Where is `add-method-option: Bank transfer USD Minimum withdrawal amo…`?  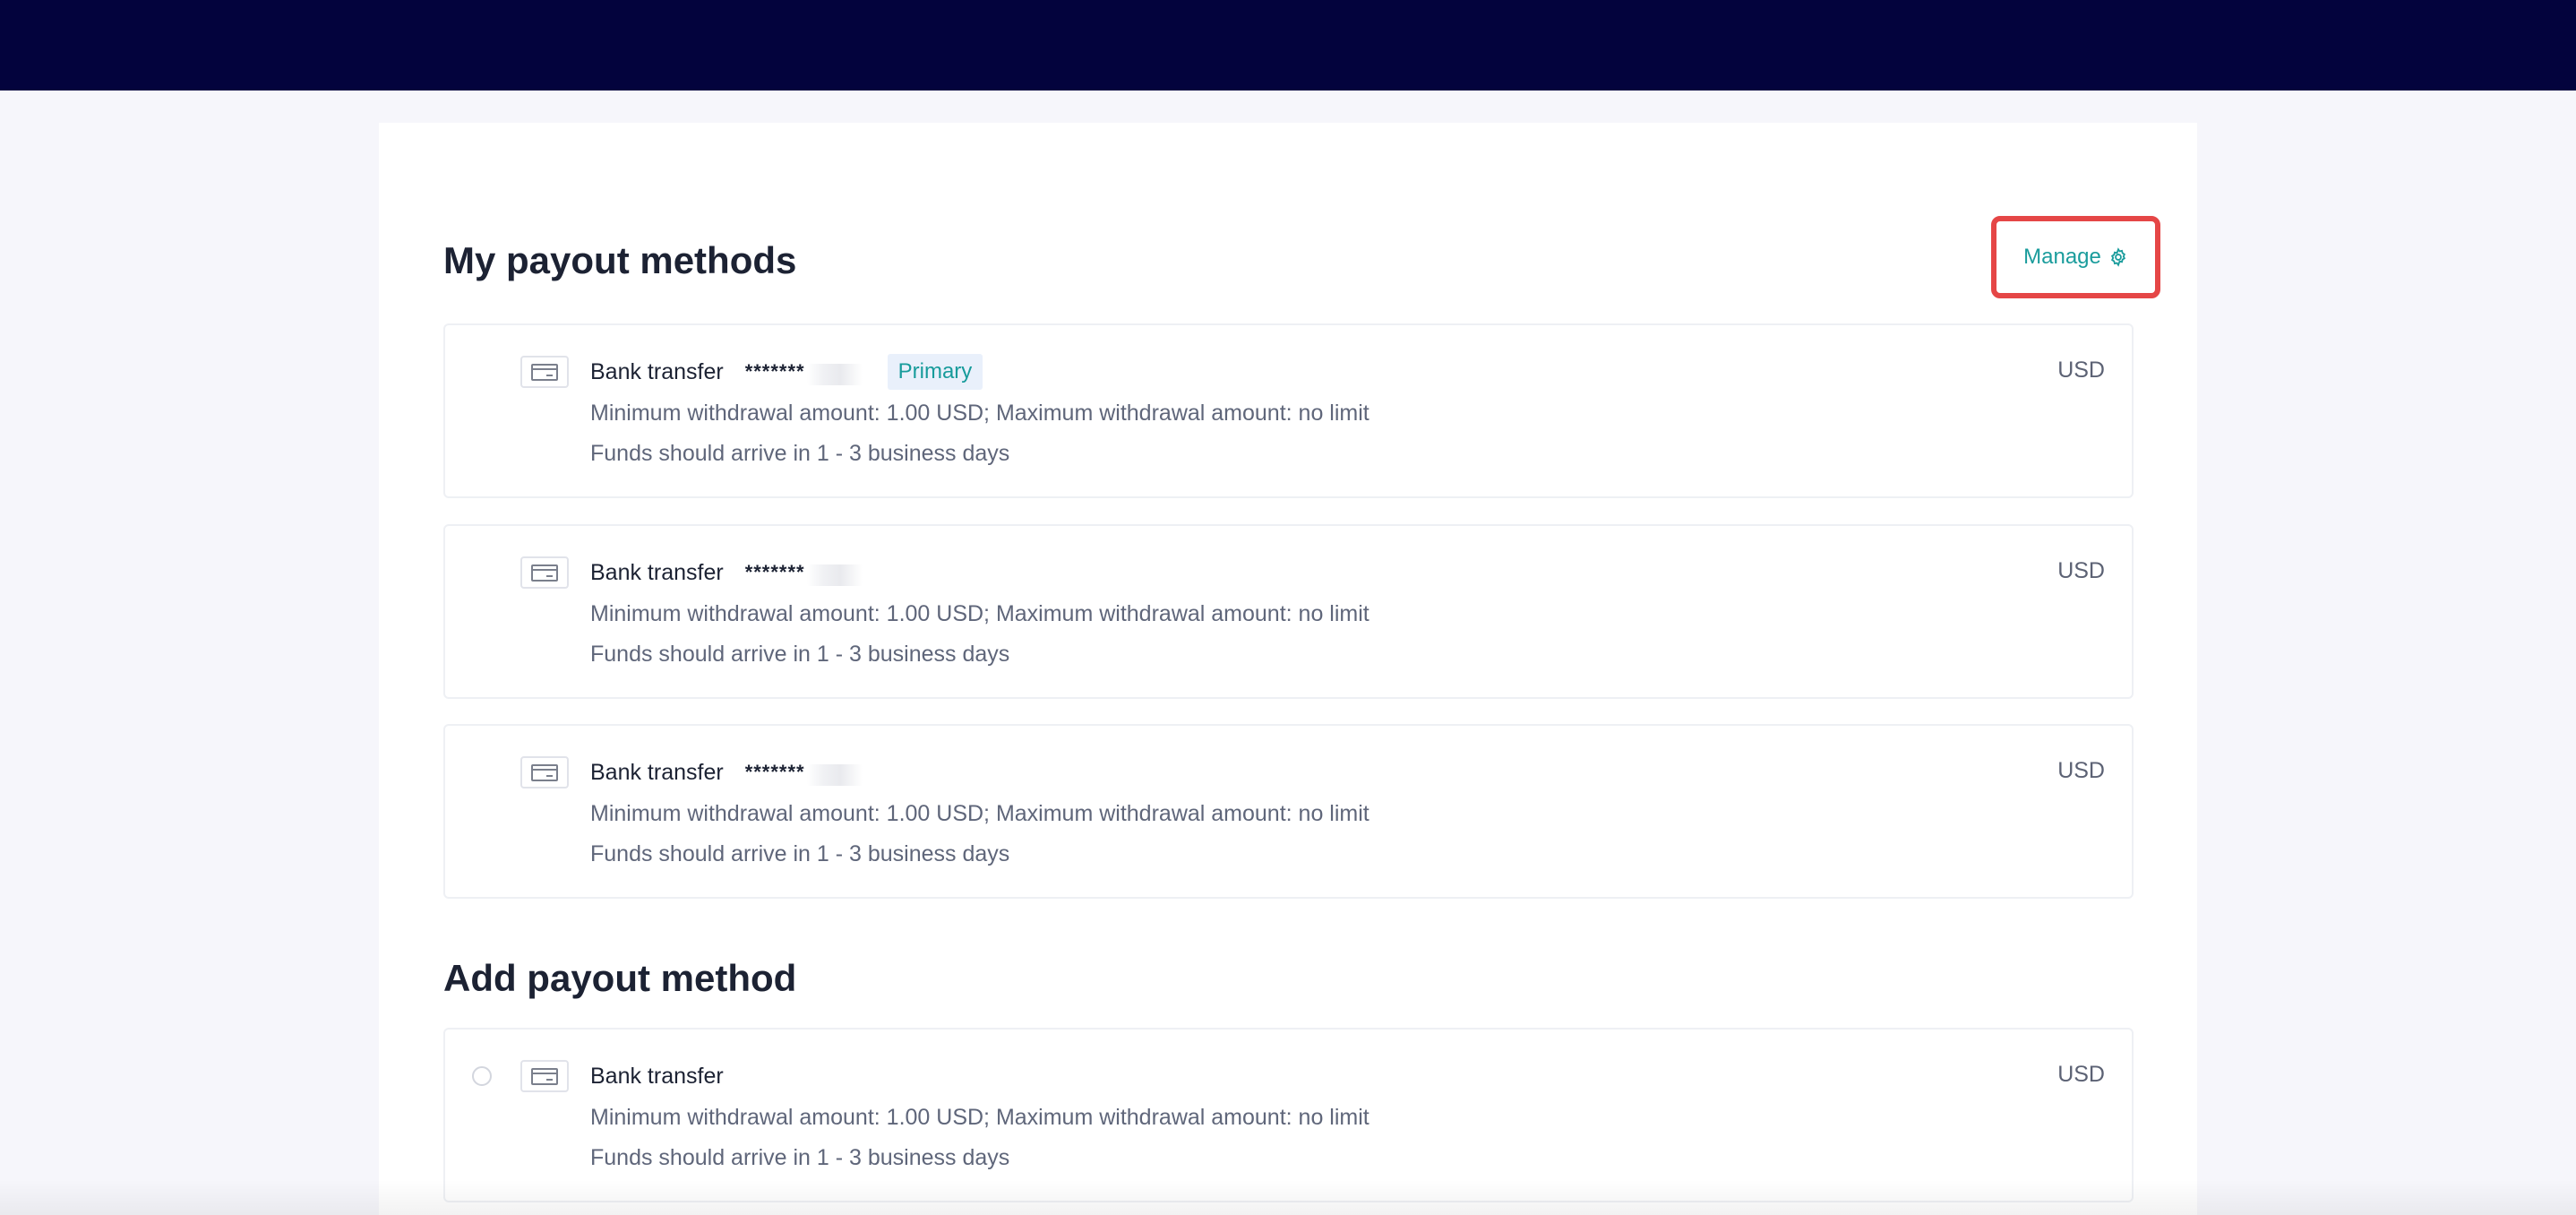
add-method-option: Bank transfer USD Minimum withdrawal amo… is located at coordinates (1288, 1115).